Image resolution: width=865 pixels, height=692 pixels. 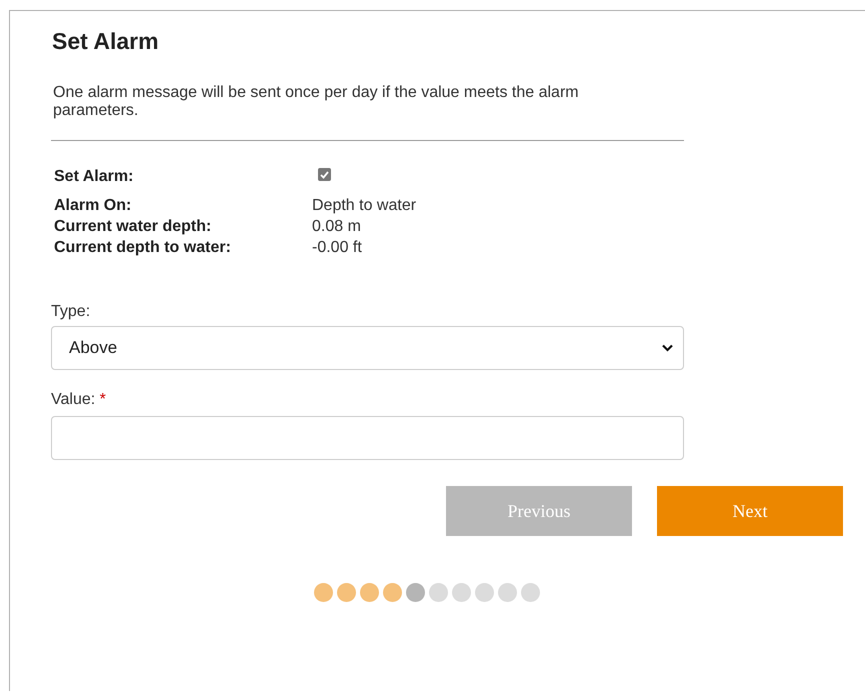 What do you see at coordinates (133, 227) in the screenshot?
I see `info-label: Current water depth:` at bounding box center [133, 227].